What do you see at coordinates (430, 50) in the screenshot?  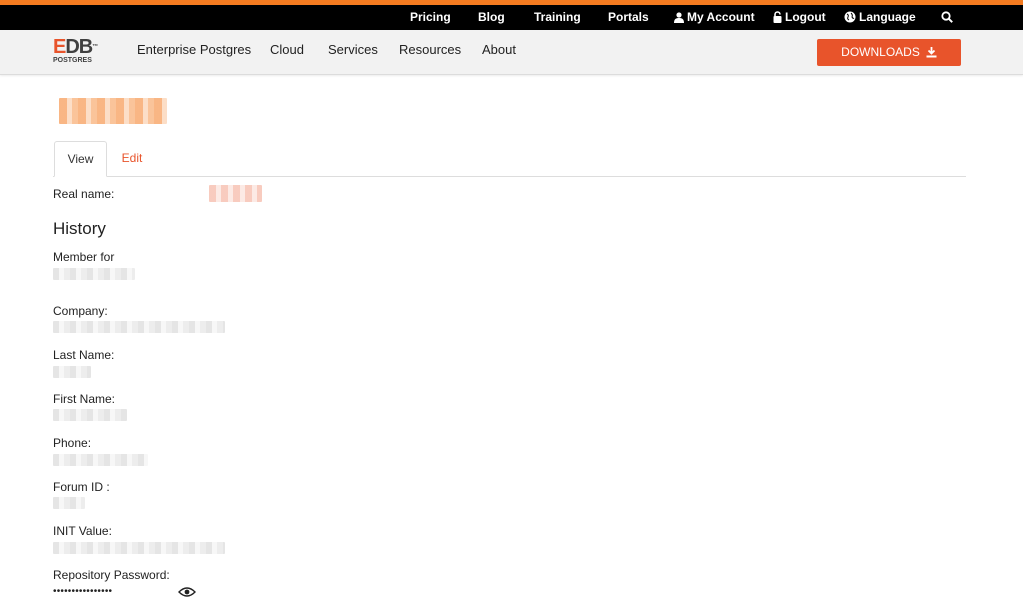 I see `nav-resources: Resources` at bounding box center [430, 50].